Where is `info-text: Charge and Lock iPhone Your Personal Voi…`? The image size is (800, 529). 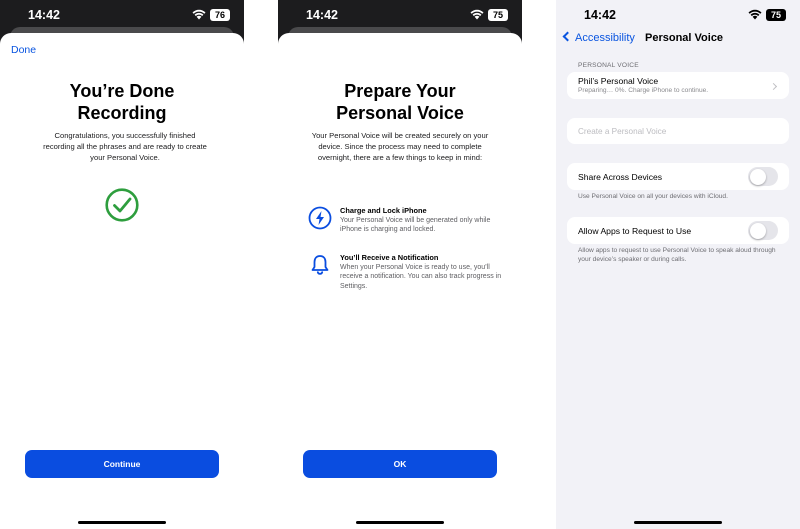
info-text: Charge and Lock iPhone Your Personal Voi… is located at coordinates (421, 220).